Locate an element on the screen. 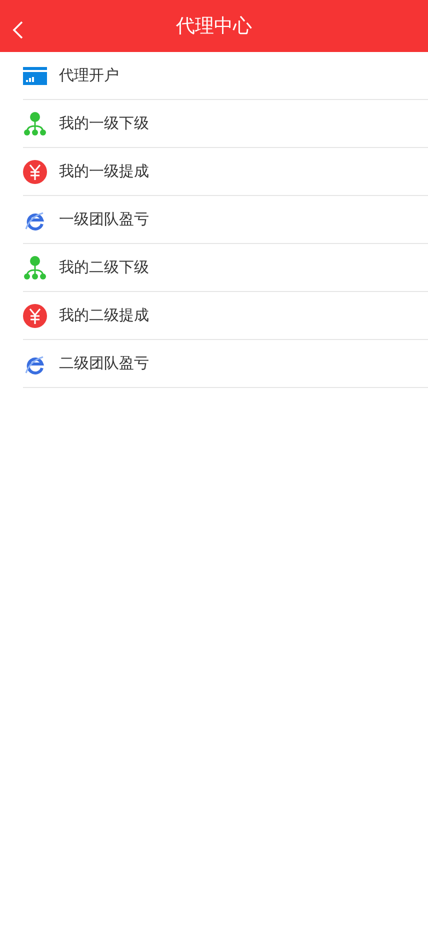 This screenshot has width=428, height=926. menu-item: 代理开户 is located at coordinates (225, 76).